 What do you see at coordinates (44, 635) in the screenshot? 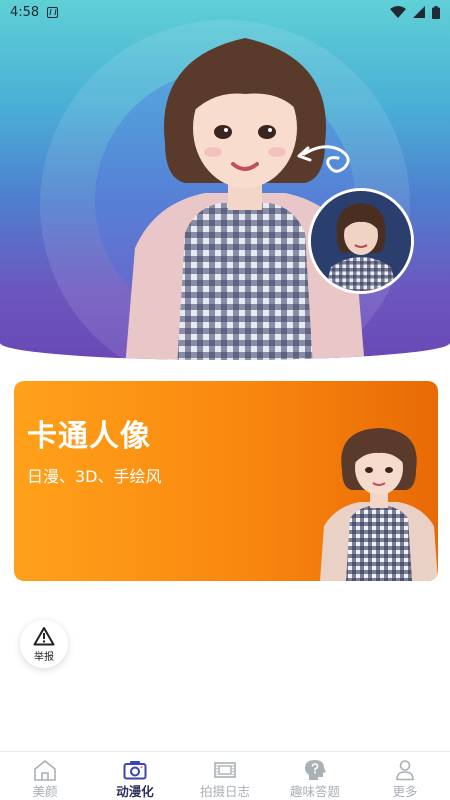
I see `warning-triangle-icon` at bounding box center [44, 635].